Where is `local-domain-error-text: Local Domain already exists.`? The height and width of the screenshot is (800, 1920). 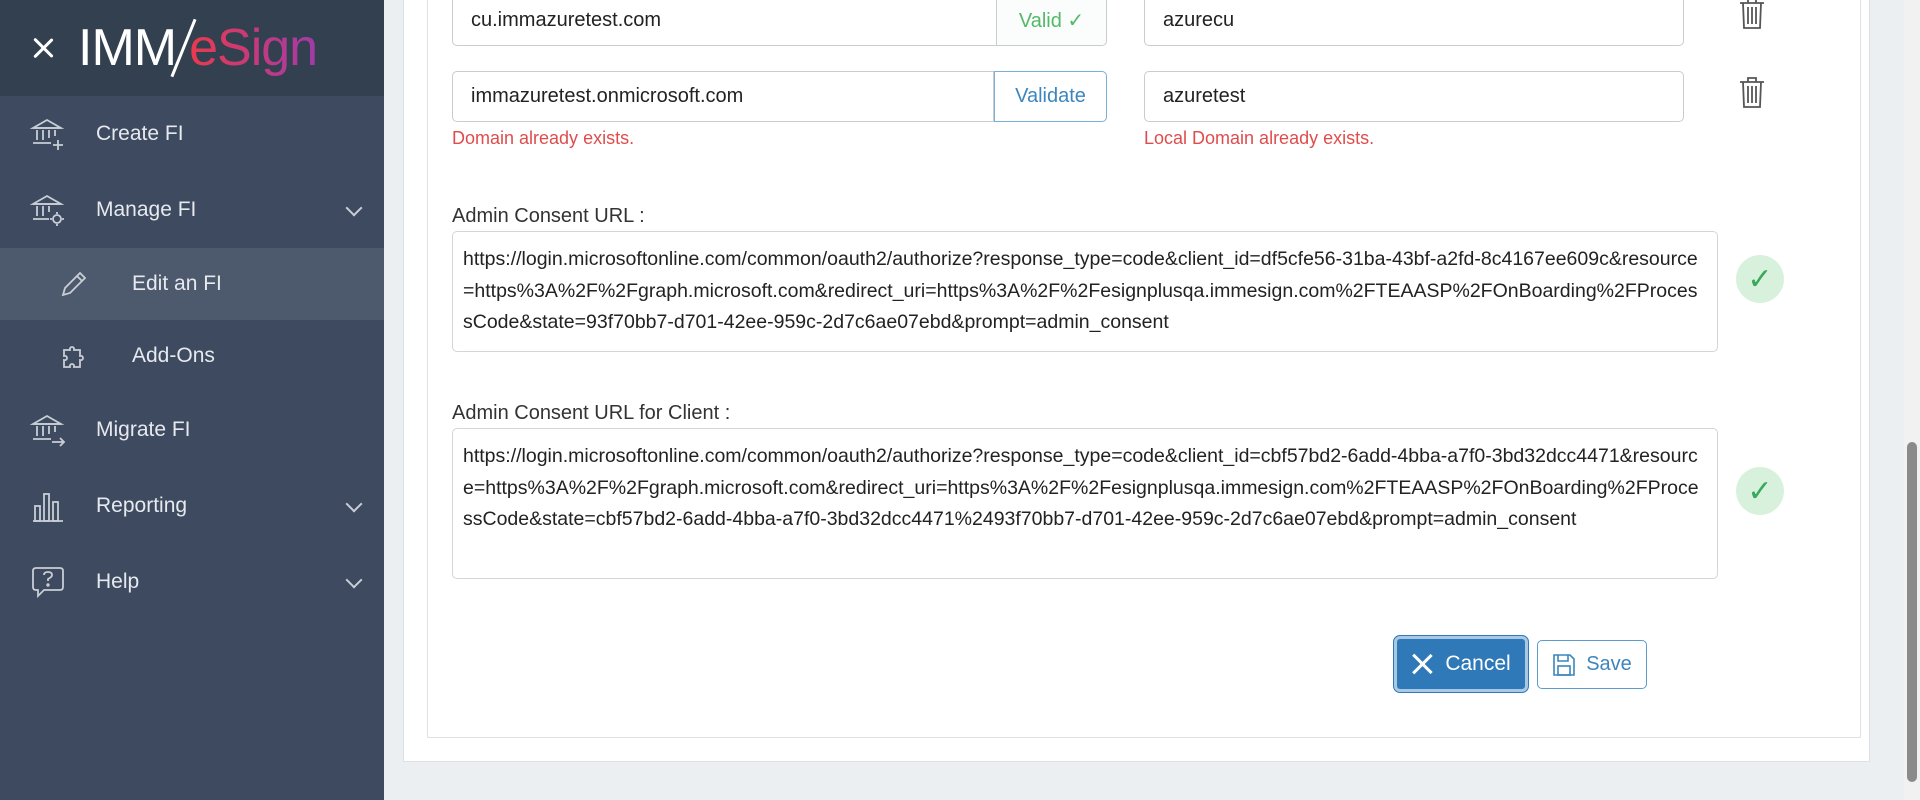
local-domain-error-text: Local Domain already exists. is located at coordinates (1259, 138).